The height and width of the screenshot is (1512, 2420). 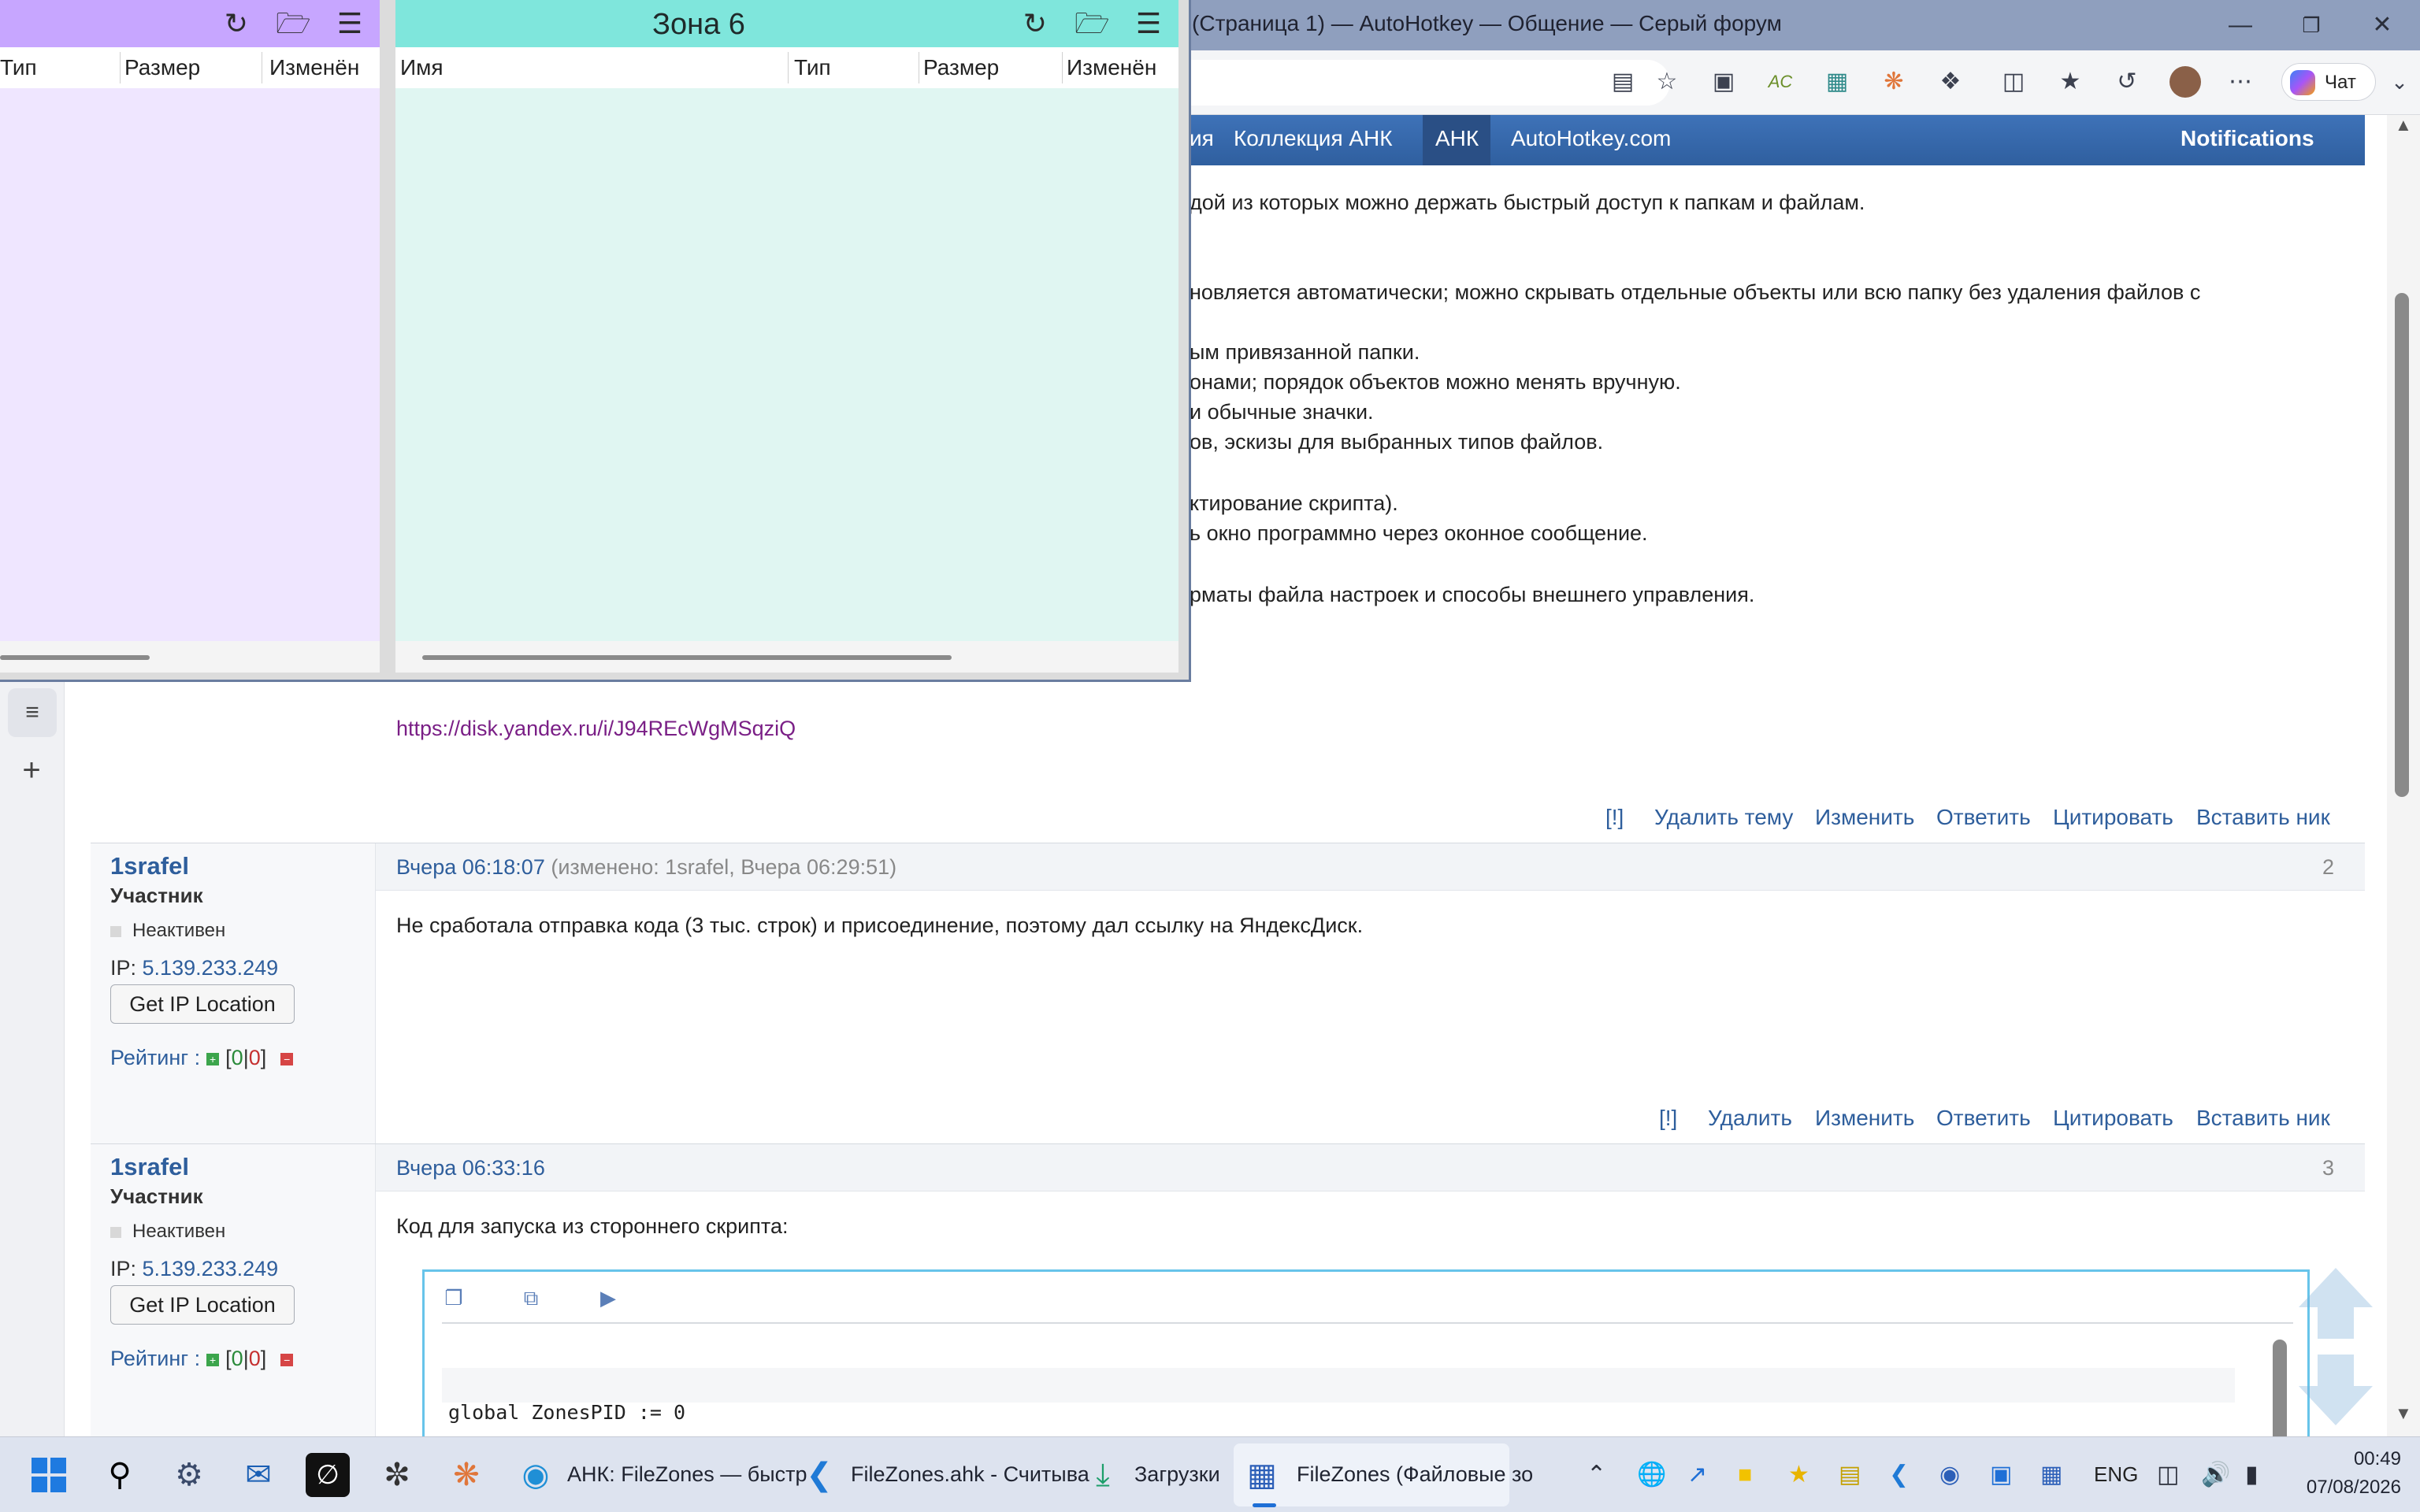 I want to click on post2-username: 1srafel, so click(x=149, y=866).